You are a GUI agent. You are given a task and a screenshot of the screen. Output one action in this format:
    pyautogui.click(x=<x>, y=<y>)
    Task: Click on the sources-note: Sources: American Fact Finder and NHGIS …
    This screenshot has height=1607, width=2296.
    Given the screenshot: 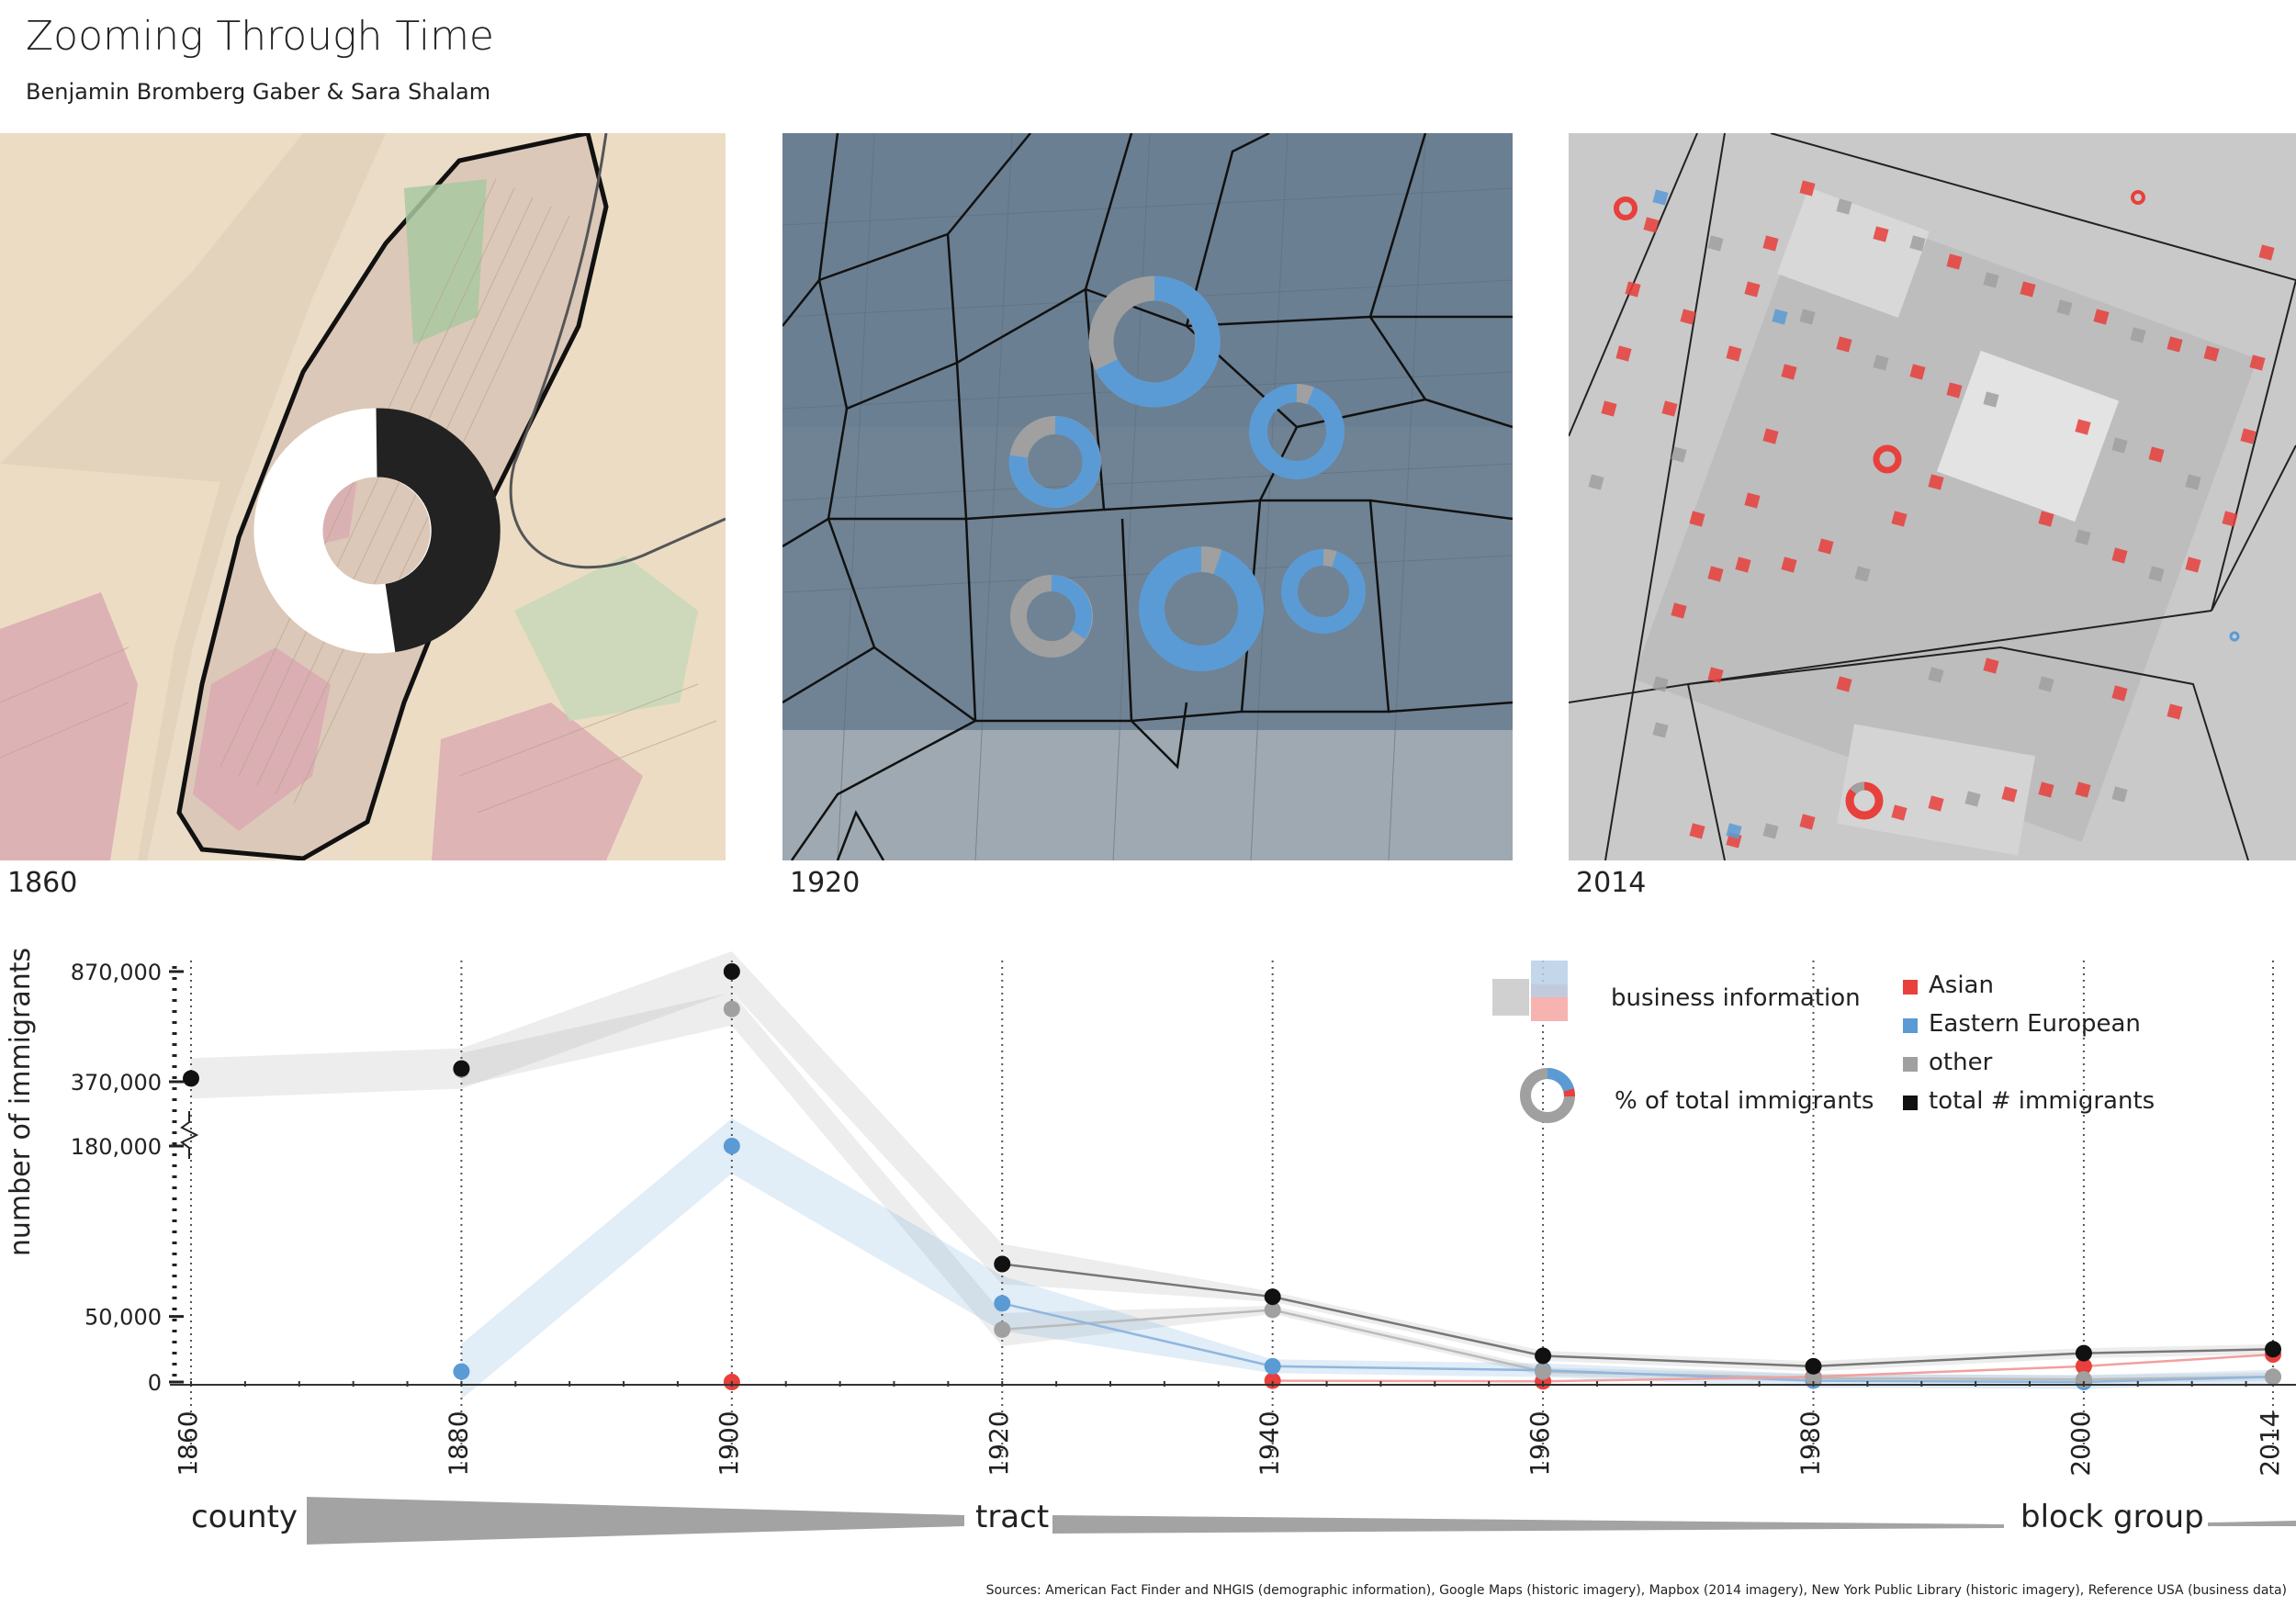 What is the action you would take?
    pyautogui.click(x=1636, y=1590)
    